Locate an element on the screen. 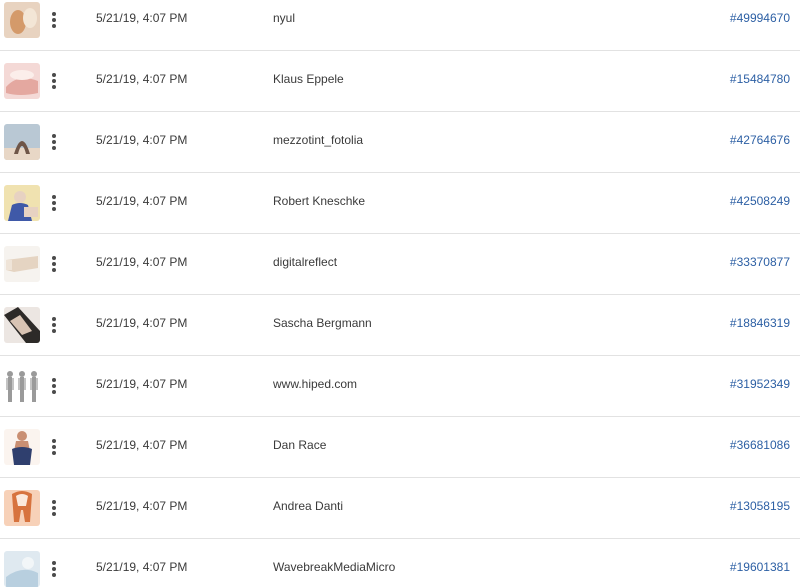 This screenshot has height=587, width=800. asset-id-link: #13058195 is located at coordinates (760, 506).